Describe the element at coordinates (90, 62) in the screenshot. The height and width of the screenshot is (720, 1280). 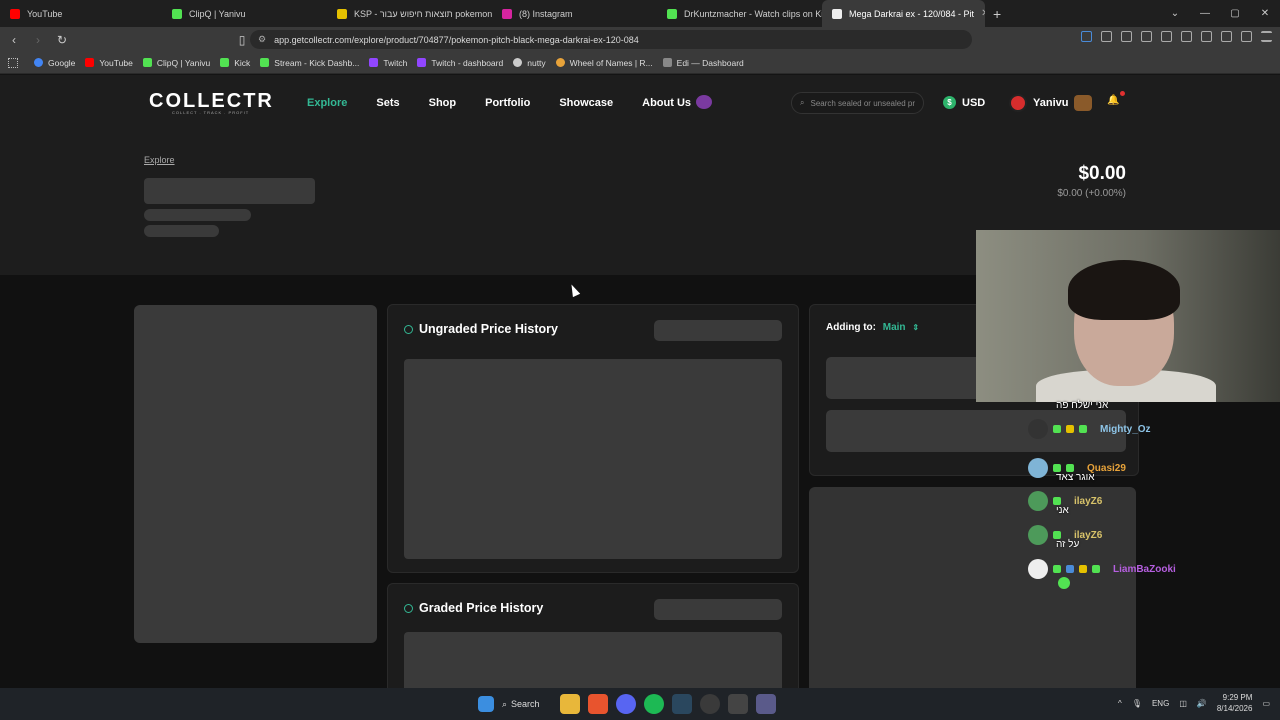
I see `youtube-icon` at that location.